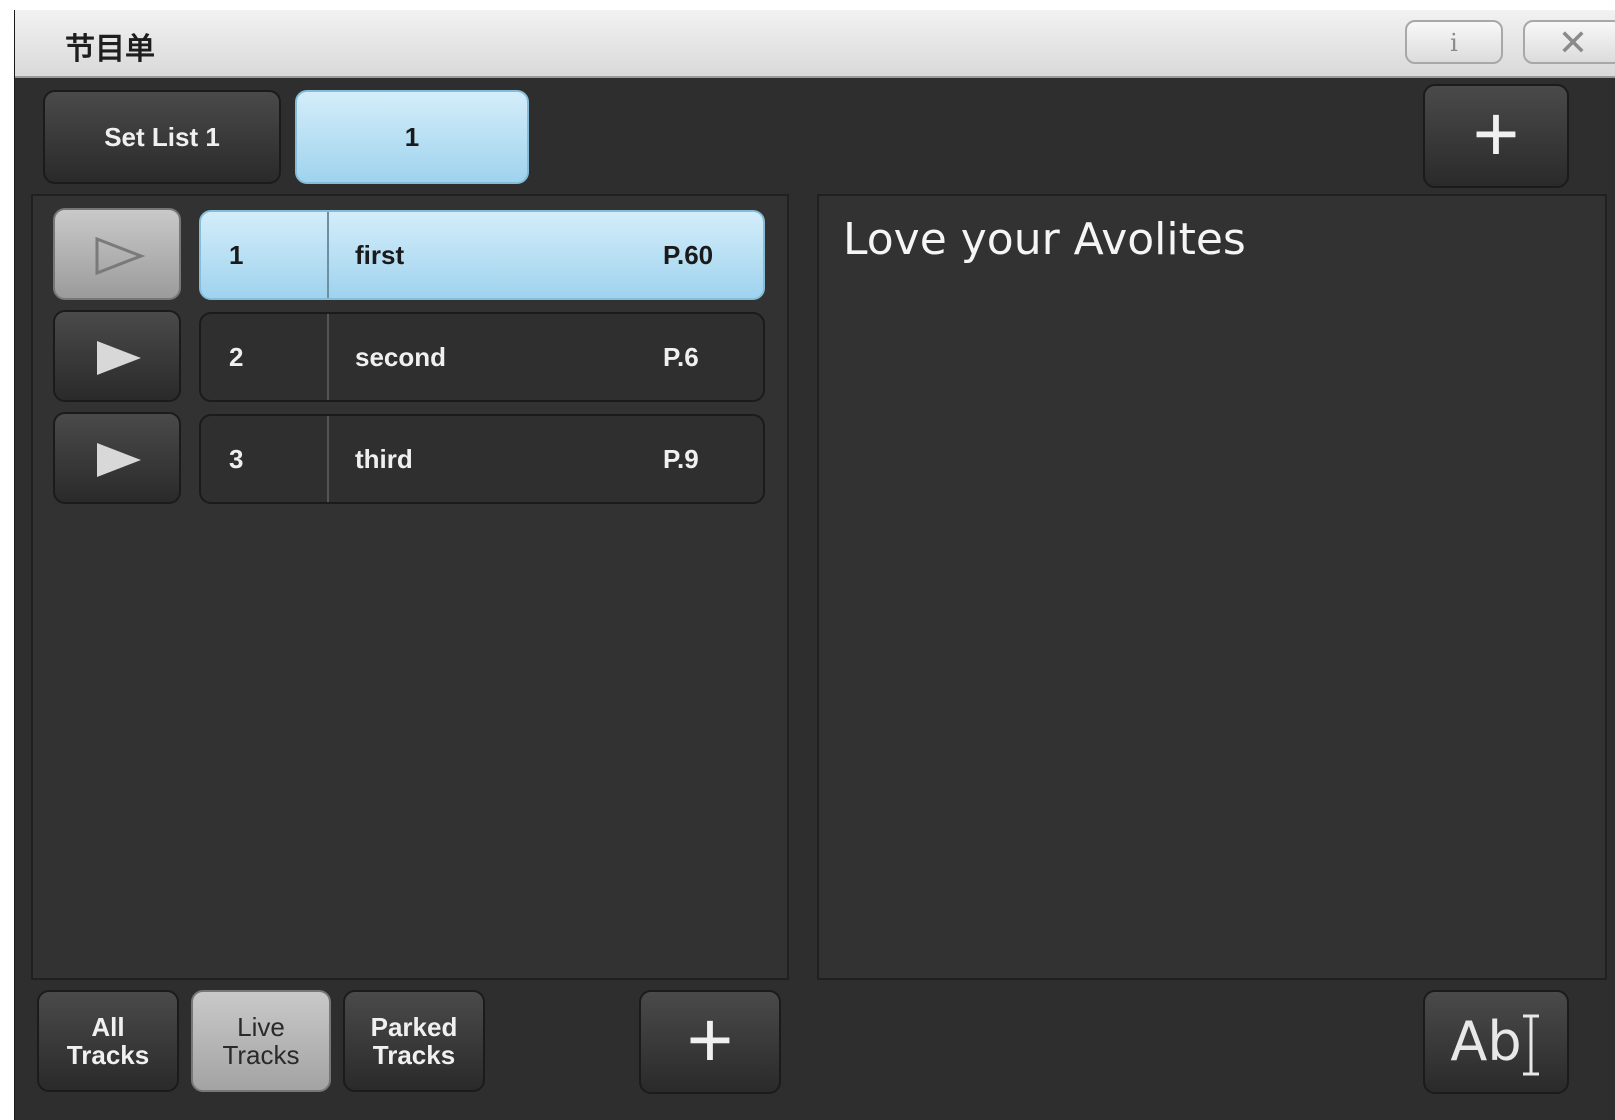 Image resolution: width=1615 pixels, height=1120 pixels. I want to click on title-bar: 节目单 i ✕, so click(815, 44).